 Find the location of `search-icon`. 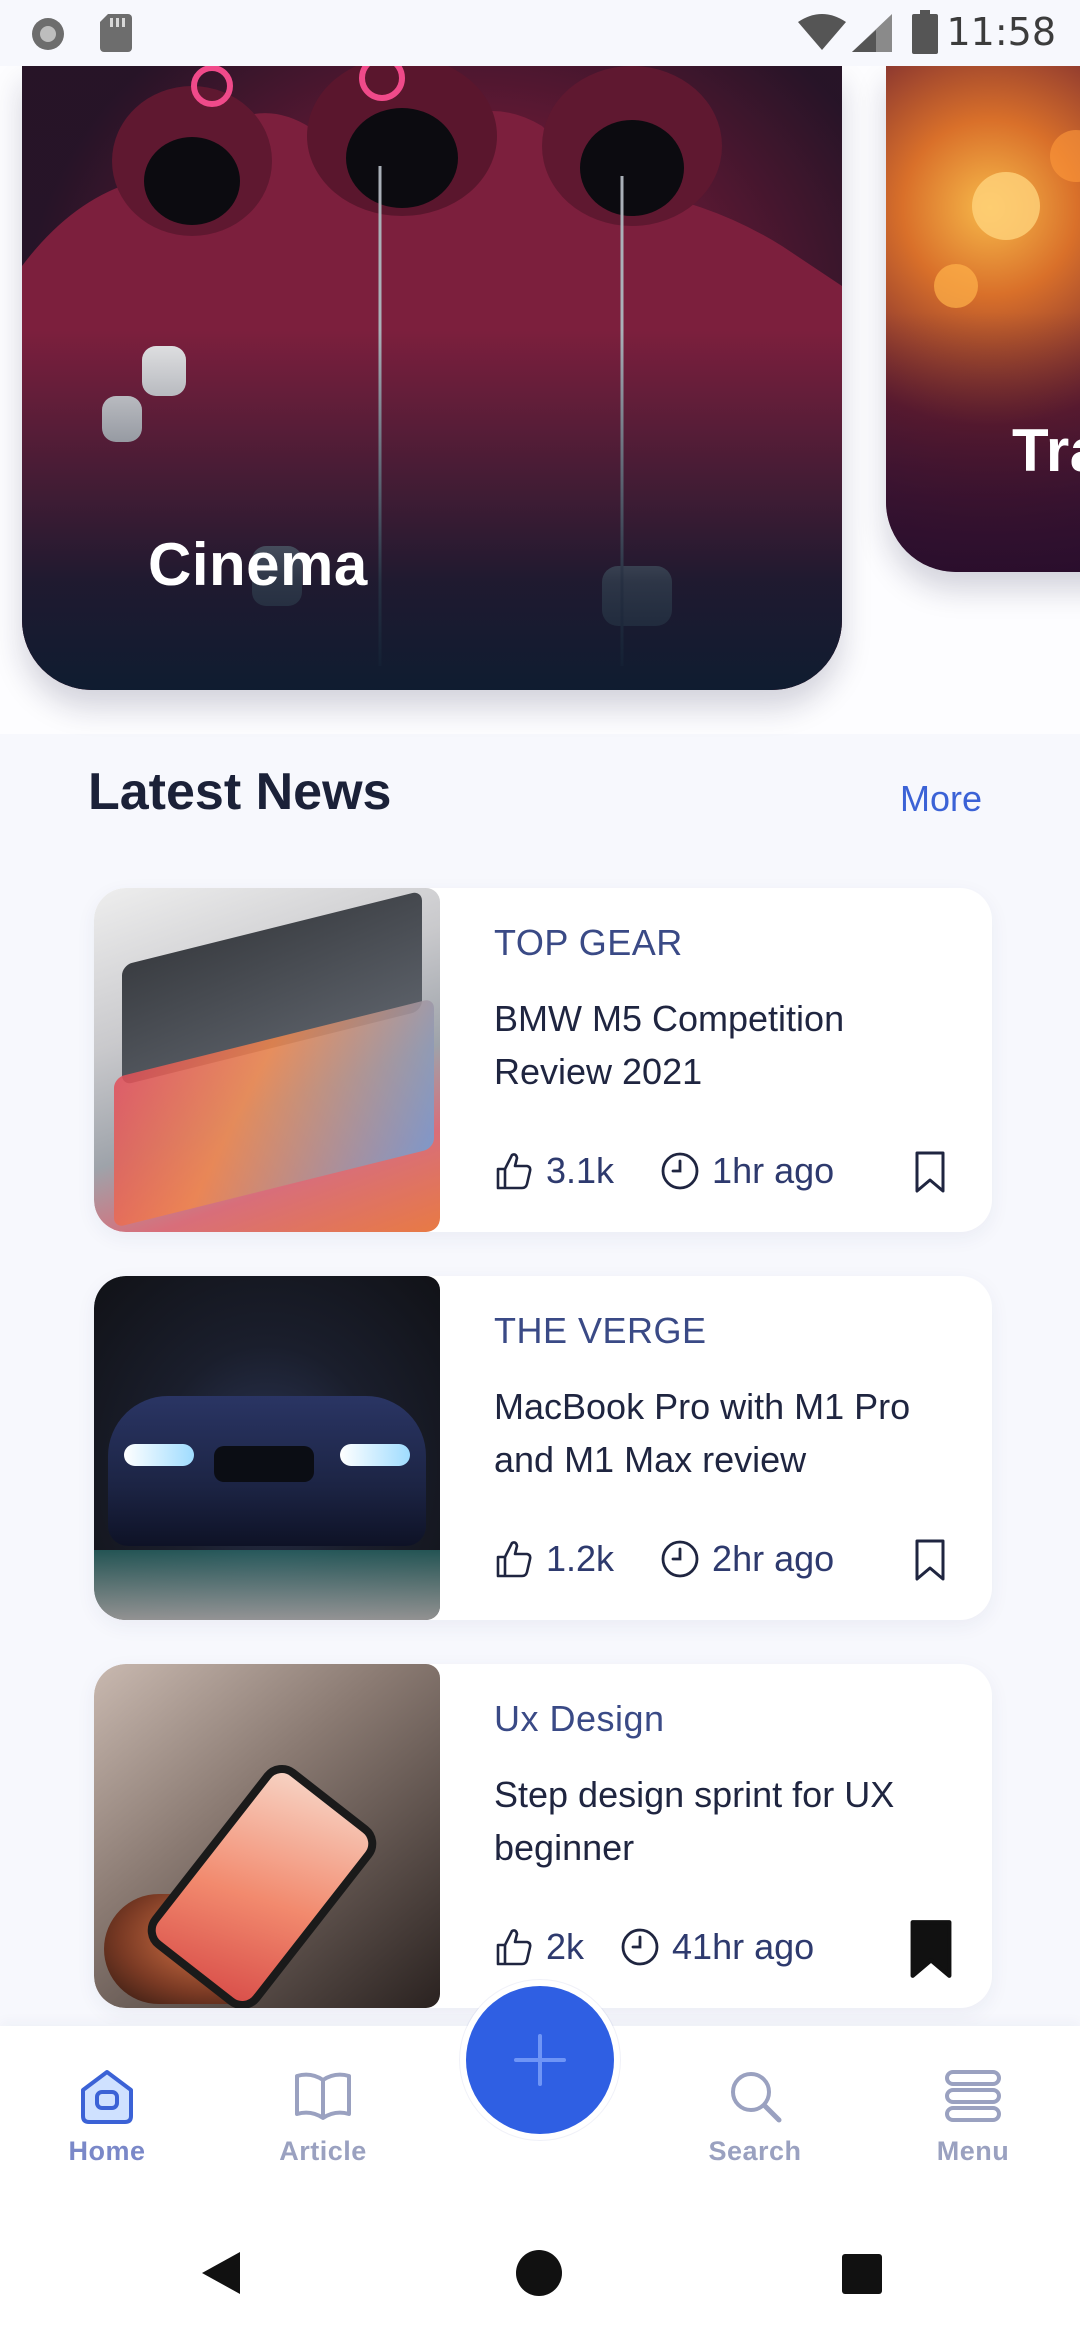

search-icon is located at coordinates (756, 2097).